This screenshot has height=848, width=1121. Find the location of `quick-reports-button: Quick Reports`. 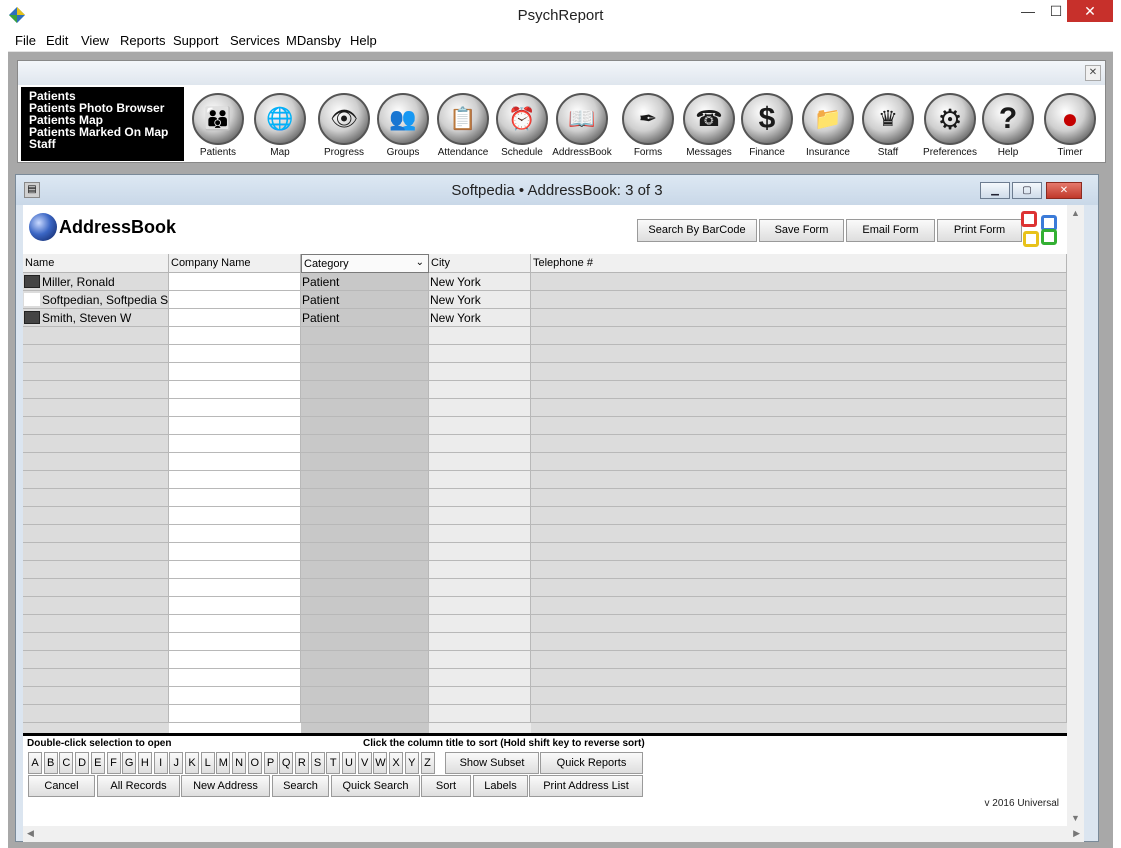

quick-reports-button: Quick Reports is located at coordinates (591, 763).